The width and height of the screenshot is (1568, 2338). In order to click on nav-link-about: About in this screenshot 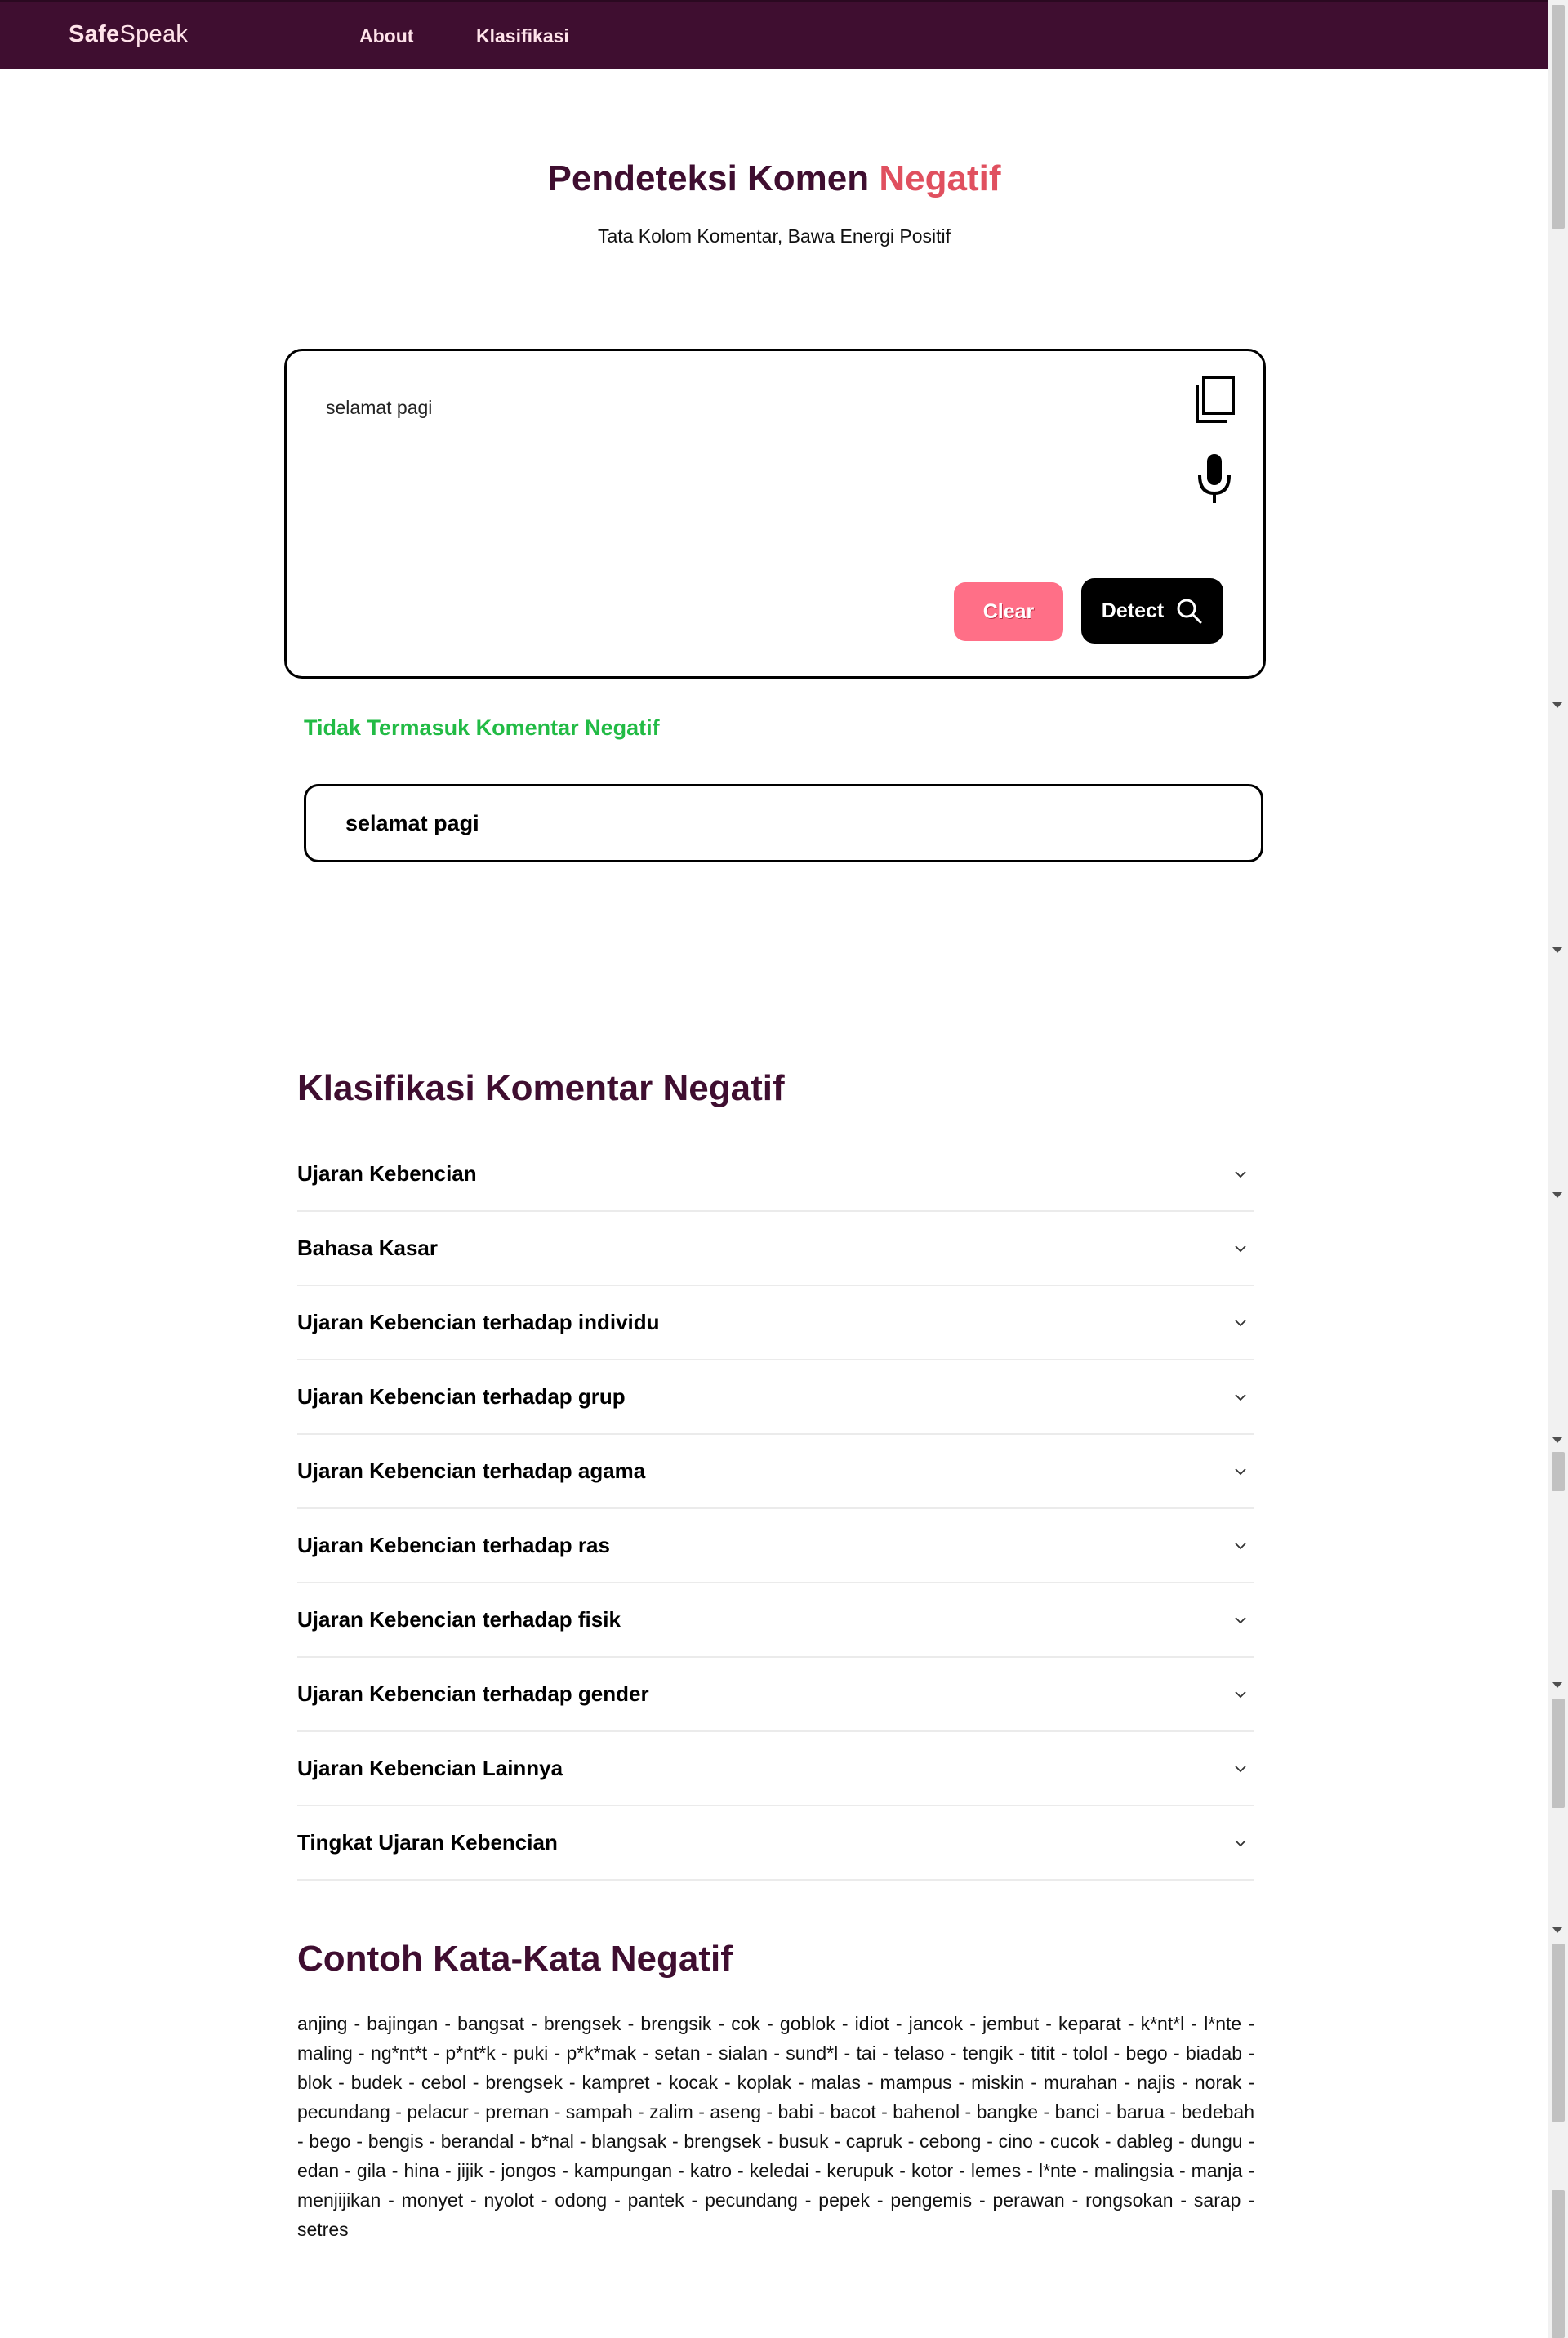, I will do `click(386, 36)`.